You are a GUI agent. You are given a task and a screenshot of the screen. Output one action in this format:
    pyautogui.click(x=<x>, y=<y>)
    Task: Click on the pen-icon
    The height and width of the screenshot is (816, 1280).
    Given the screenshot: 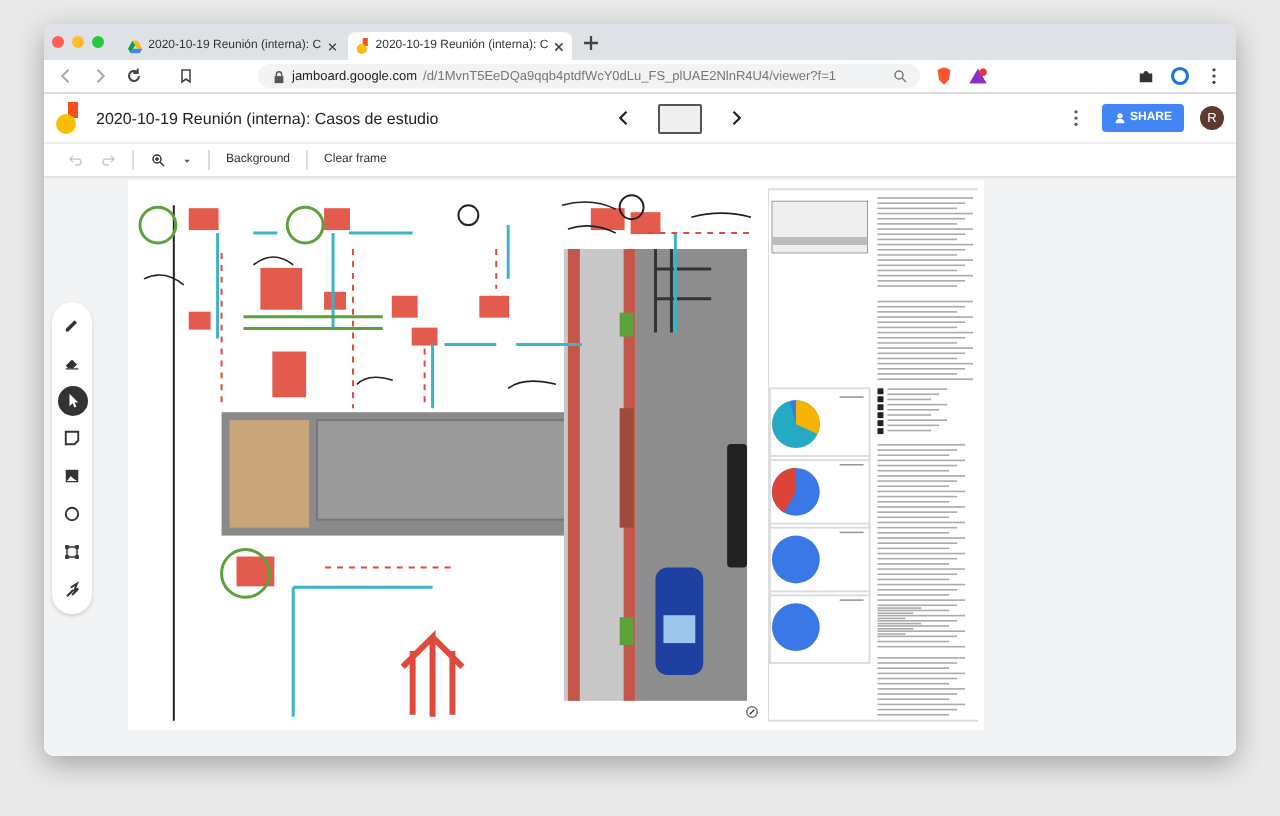 What is the action you would take?
    pyautogui.click(x=72, y=324)
    